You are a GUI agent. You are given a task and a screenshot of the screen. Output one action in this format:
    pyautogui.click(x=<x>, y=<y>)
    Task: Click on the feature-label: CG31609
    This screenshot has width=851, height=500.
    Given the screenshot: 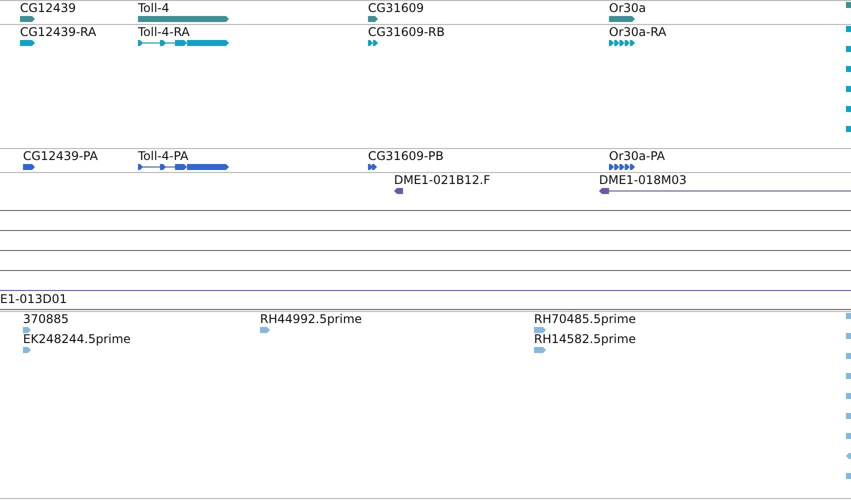 What is the action you would take?
    pyautogui.click(x=396, y=9)
    